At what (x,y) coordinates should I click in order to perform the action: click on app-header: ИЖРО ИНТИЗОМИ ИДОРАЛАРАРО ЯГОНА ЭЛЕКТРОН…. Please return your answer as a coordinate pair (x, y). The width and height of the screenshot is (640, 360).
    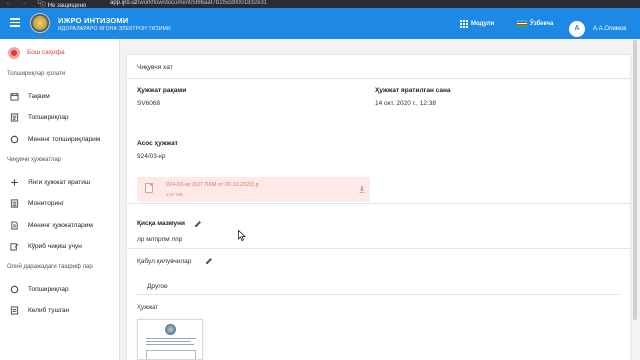
    Looking at the image, I should click on (320, 23).